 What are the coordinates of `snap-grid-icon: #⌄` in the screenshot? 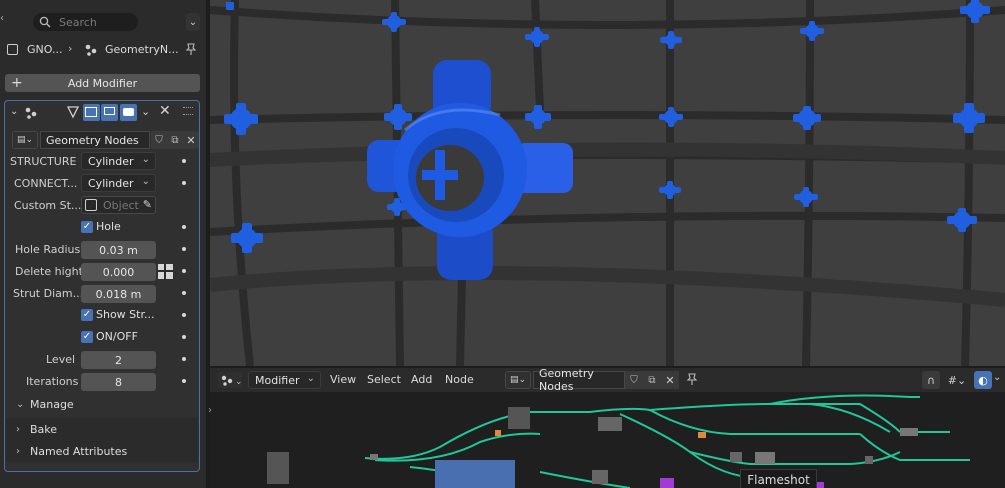 It's located at (957, 380).